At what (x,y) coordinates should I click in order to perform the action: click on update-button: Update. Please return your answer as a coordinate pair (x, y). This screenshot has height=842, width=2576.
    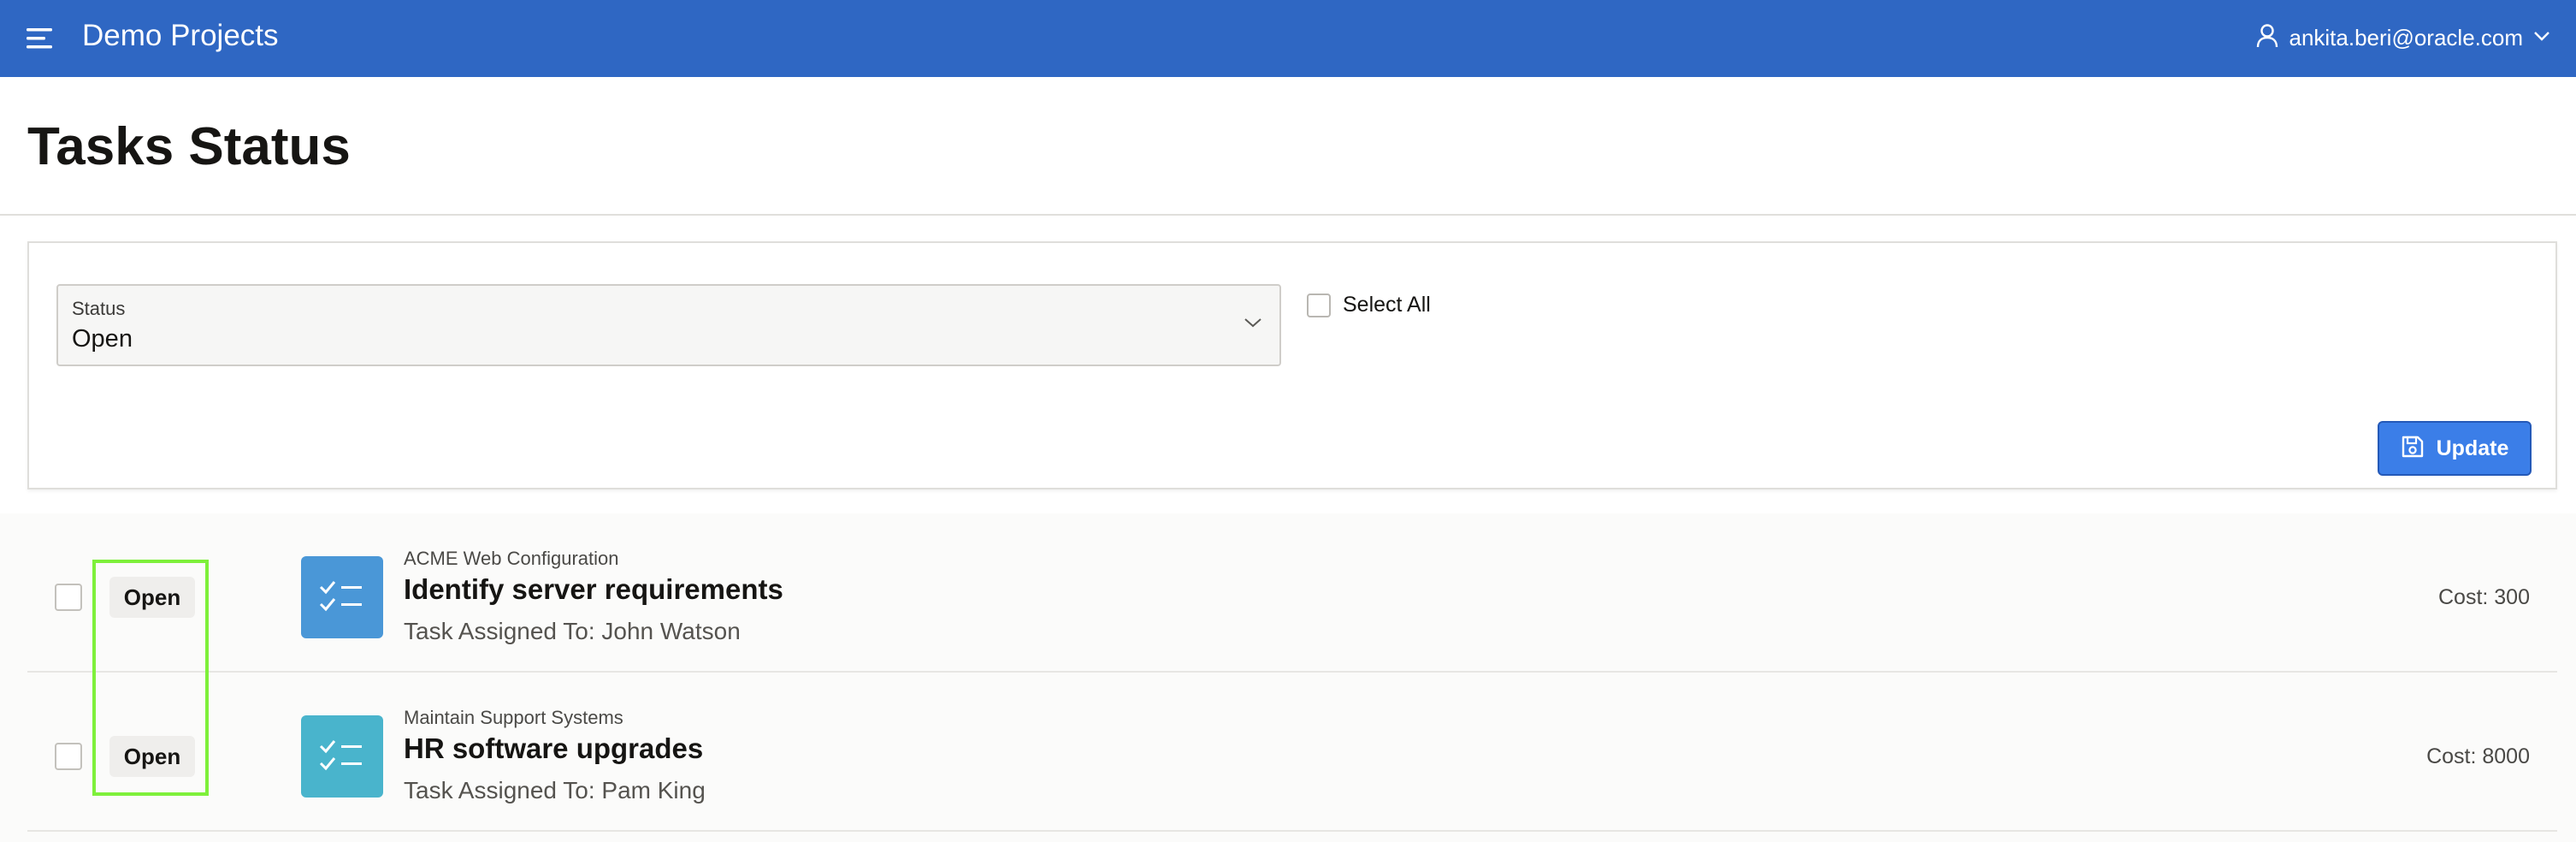
    Looking at the image, I should click on (2455, 448).